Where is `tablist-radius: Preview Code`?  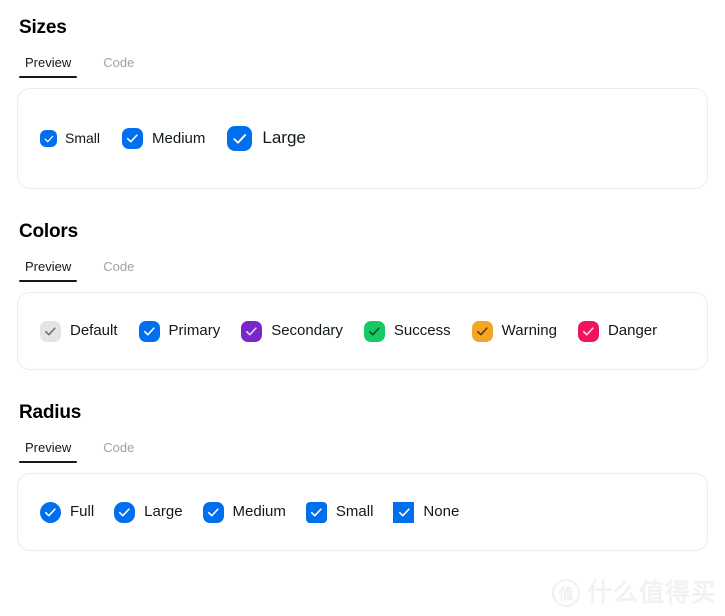
tablist-radius: Preview Code is located at coordinates (362, 451).